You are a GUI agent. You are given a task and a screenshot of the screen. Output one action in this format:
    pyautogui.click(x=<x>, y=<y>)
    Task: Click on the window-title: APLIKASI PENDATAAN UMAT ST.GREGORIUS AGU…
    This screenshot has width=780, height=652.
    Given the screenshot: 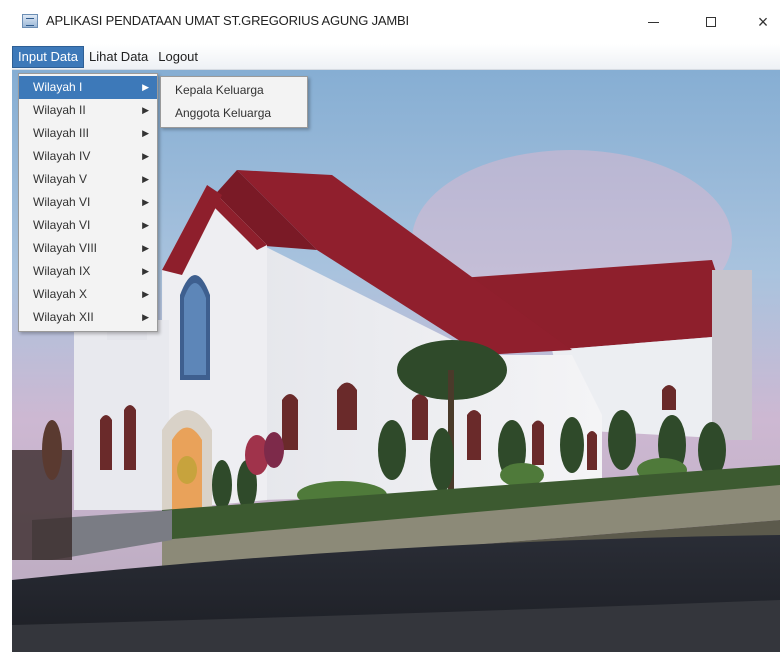 What is the action you would take?
    pyautogui.click(x=227, y=20)
    